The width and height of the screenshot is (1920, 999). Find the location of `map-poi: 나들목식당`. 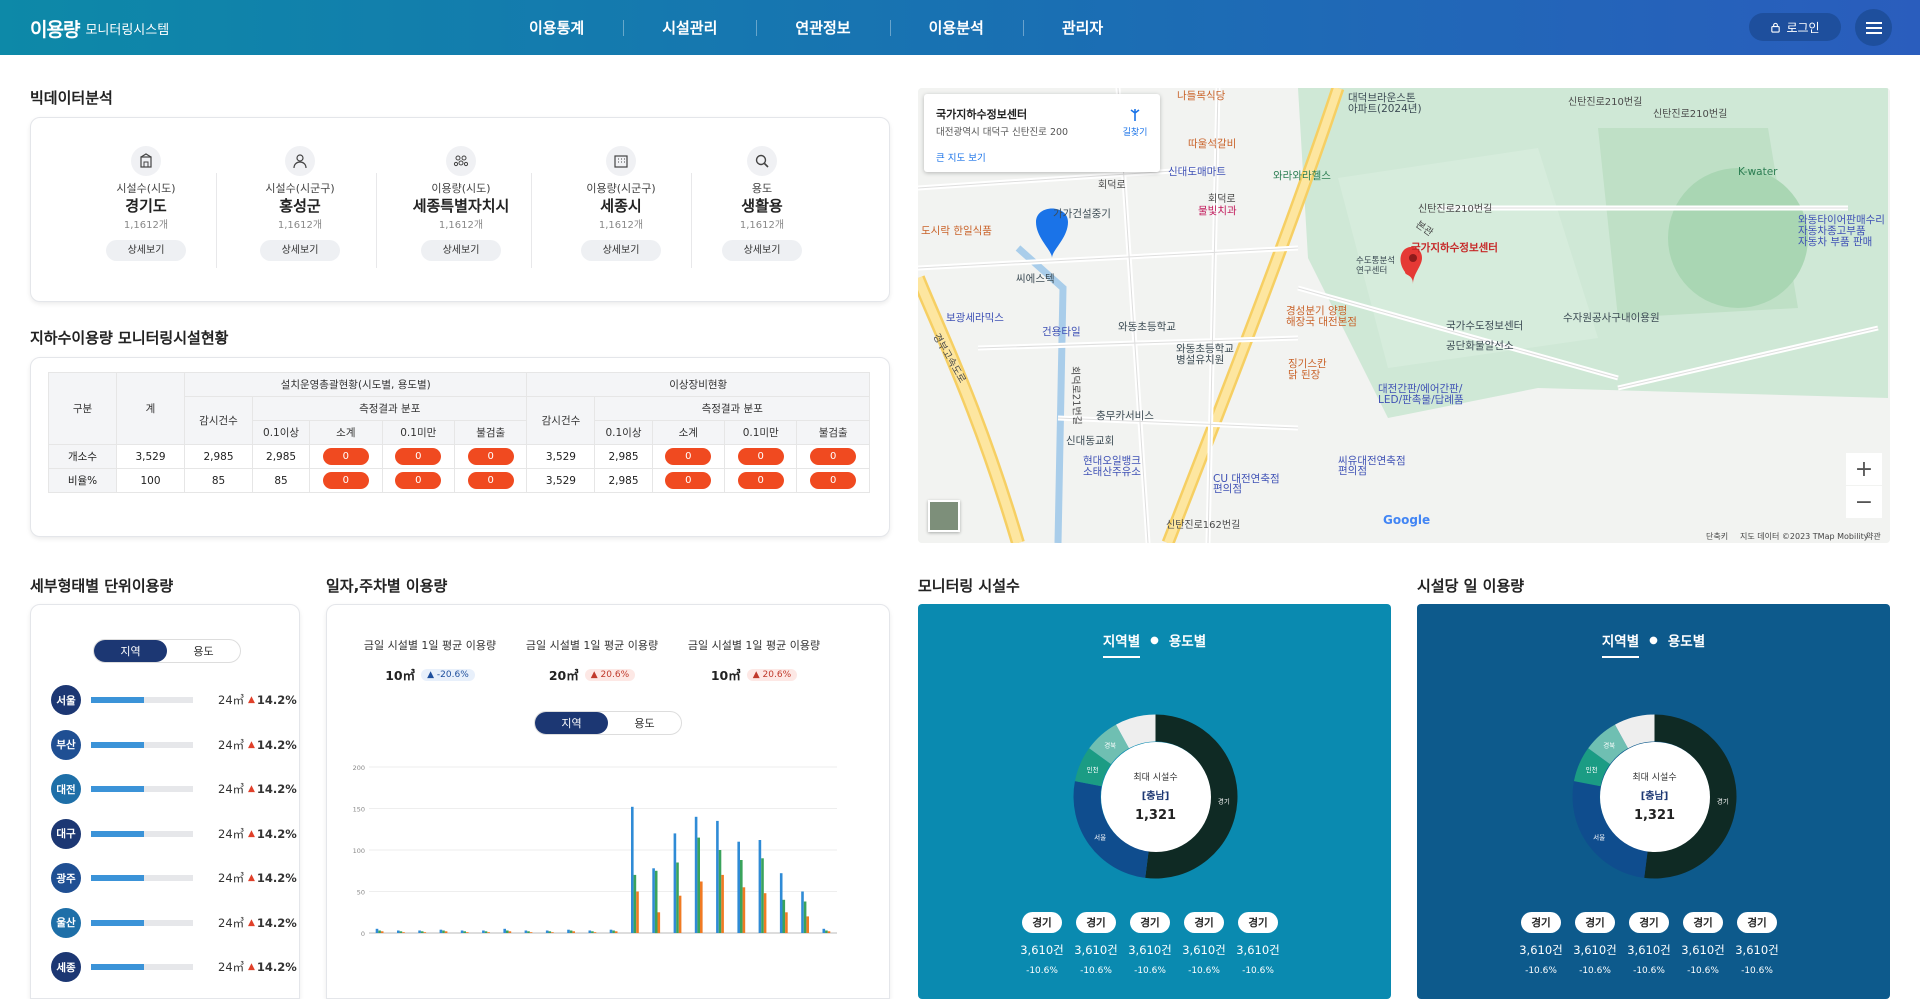

map-poi: 나들목식당 is located at coordinates (1201, 95).